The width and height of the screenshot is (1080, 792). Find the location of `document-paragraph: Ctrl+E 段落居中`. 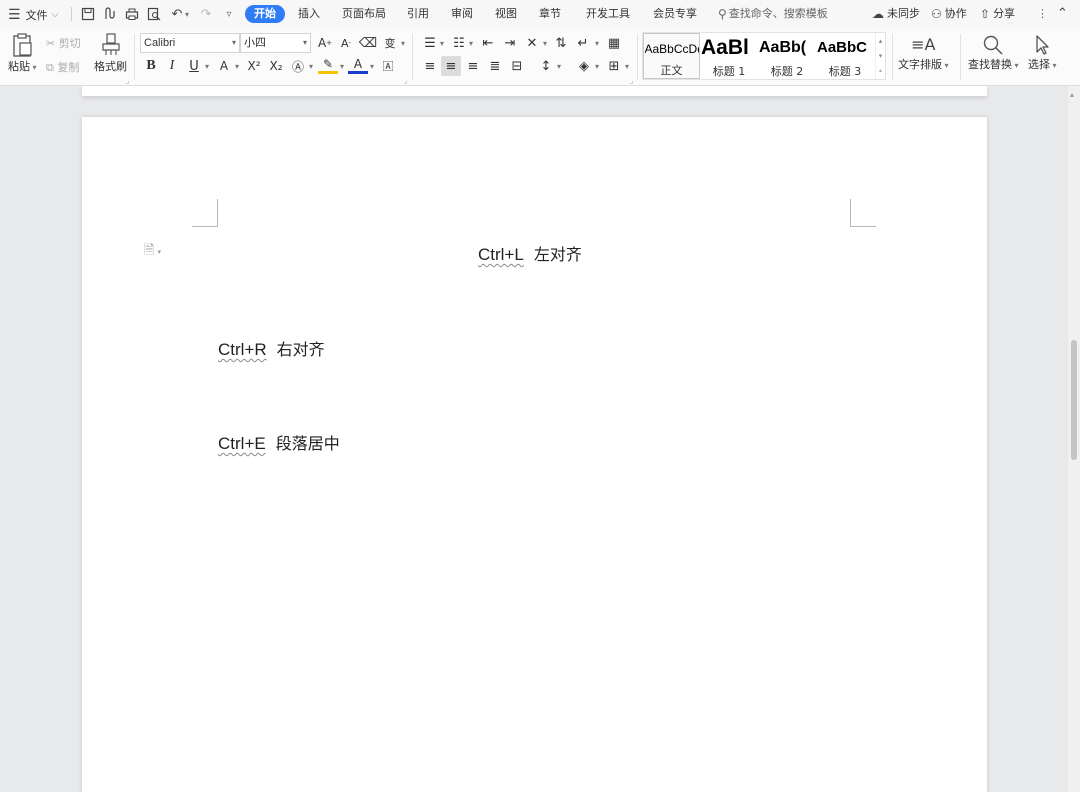

document-paragraph: Ctrl+E 段落居中 is located at coordinates (279, 442).